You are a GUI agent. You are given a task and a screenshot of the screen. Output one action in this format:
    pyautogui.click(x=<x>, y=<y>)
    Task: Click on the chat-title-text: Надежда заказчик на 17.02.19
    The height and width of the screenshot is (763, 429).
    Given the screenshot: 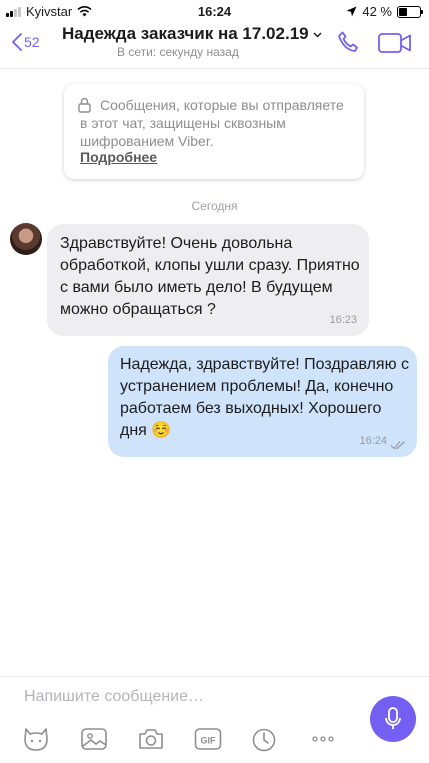 What is the action you would take?
    pyautogui.click(x=185, y=33)
    